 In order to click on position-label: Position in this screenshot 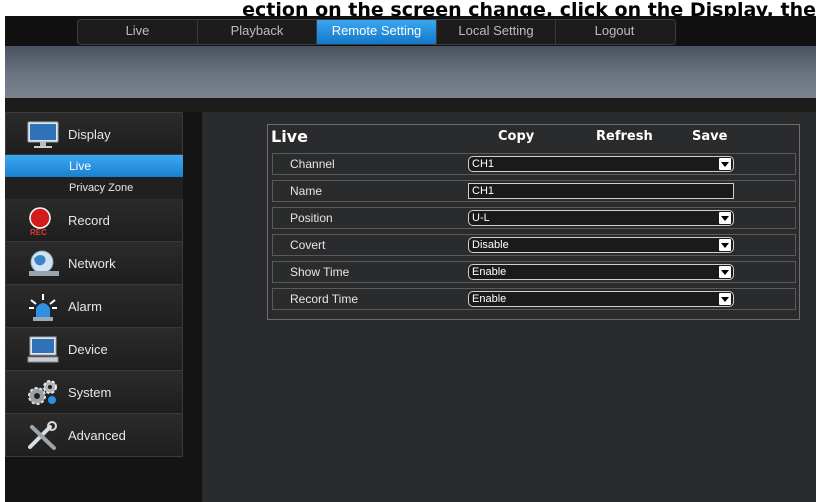, I will do `click(311, 218)`.